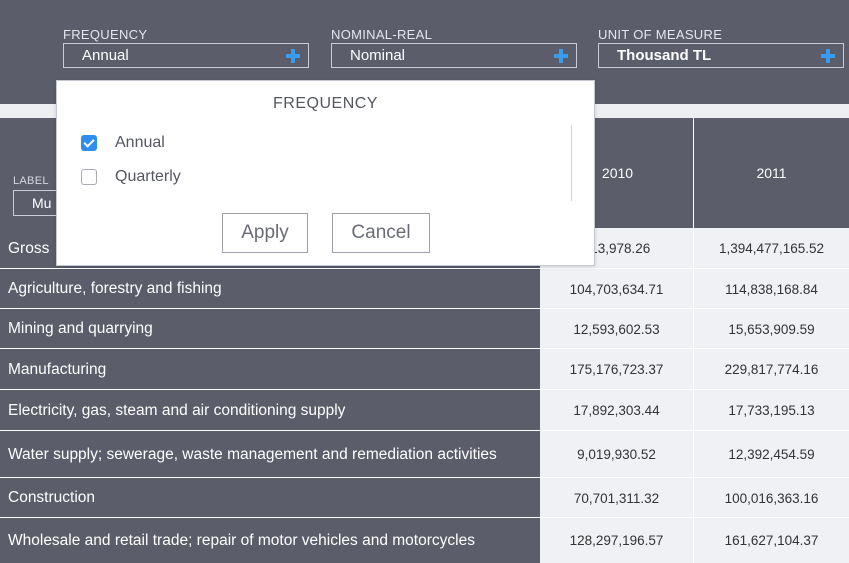 The height and width of the screenshot is (563, 849). Describe the element at coordinates (771, 498) in the screenshot. I see `cell-value: 100,016,363.16` at that location.